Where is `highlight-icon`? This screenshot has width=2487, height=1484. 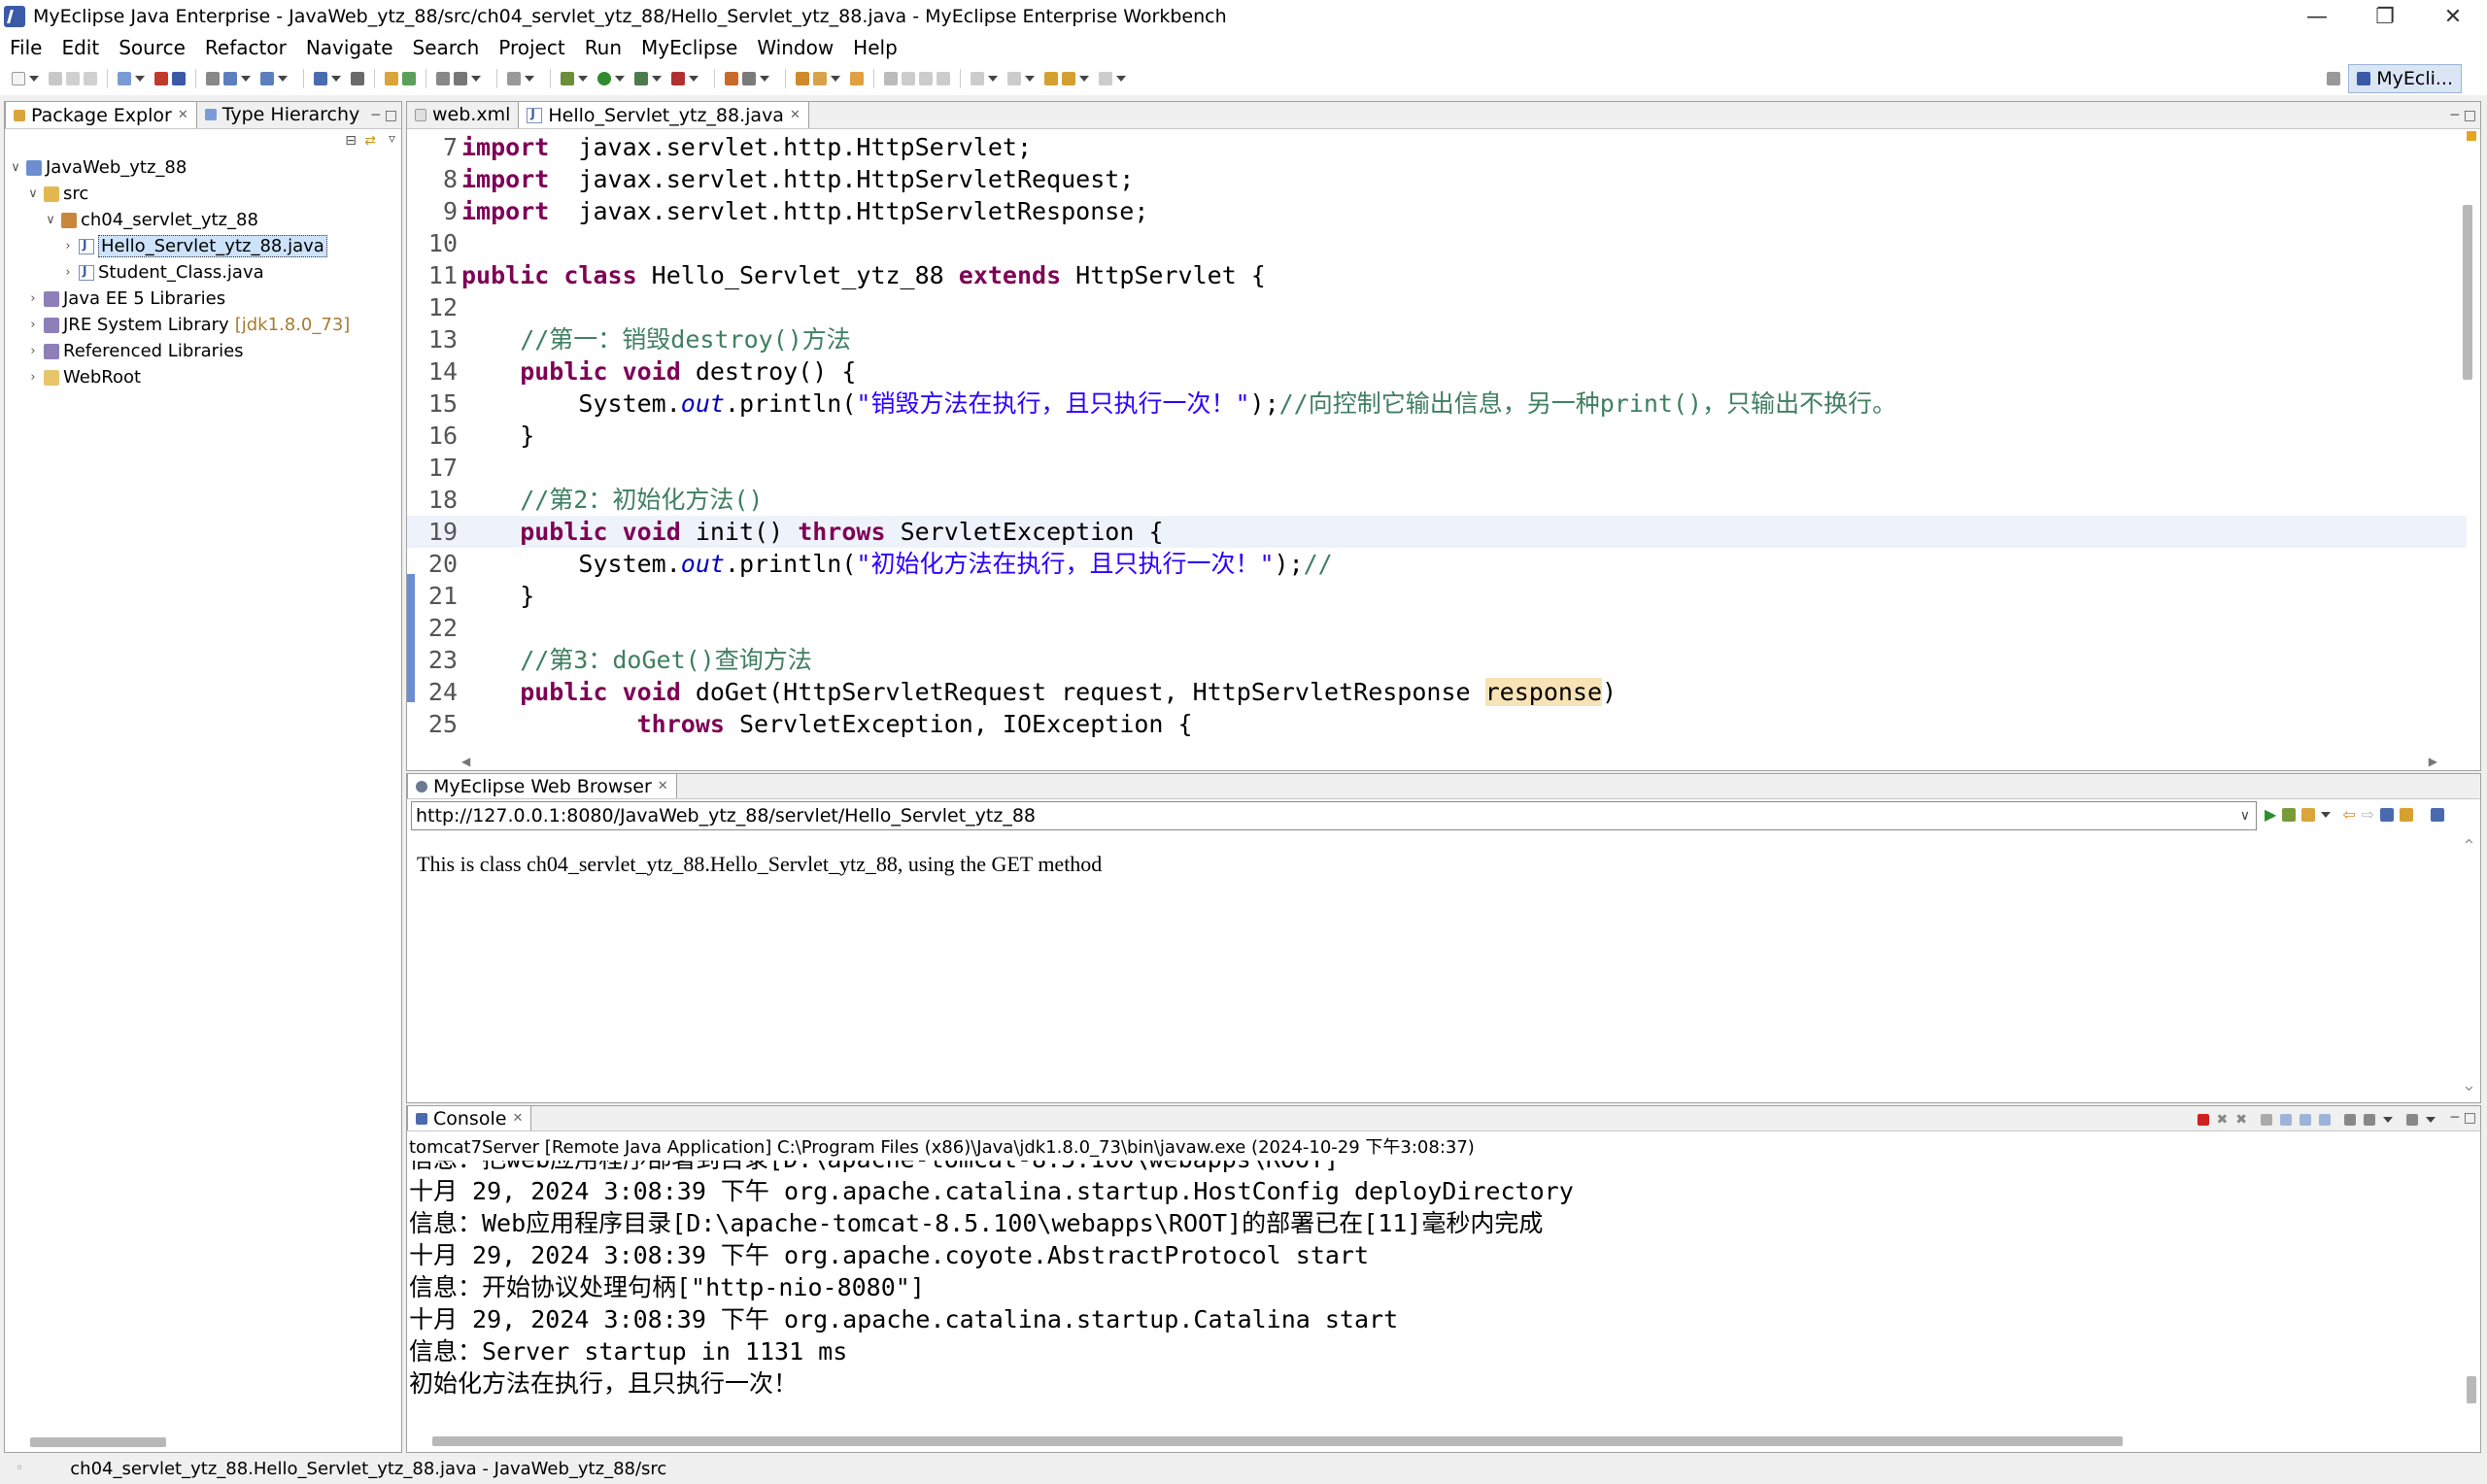 highlight-icon is located at coordinates (908, 78).